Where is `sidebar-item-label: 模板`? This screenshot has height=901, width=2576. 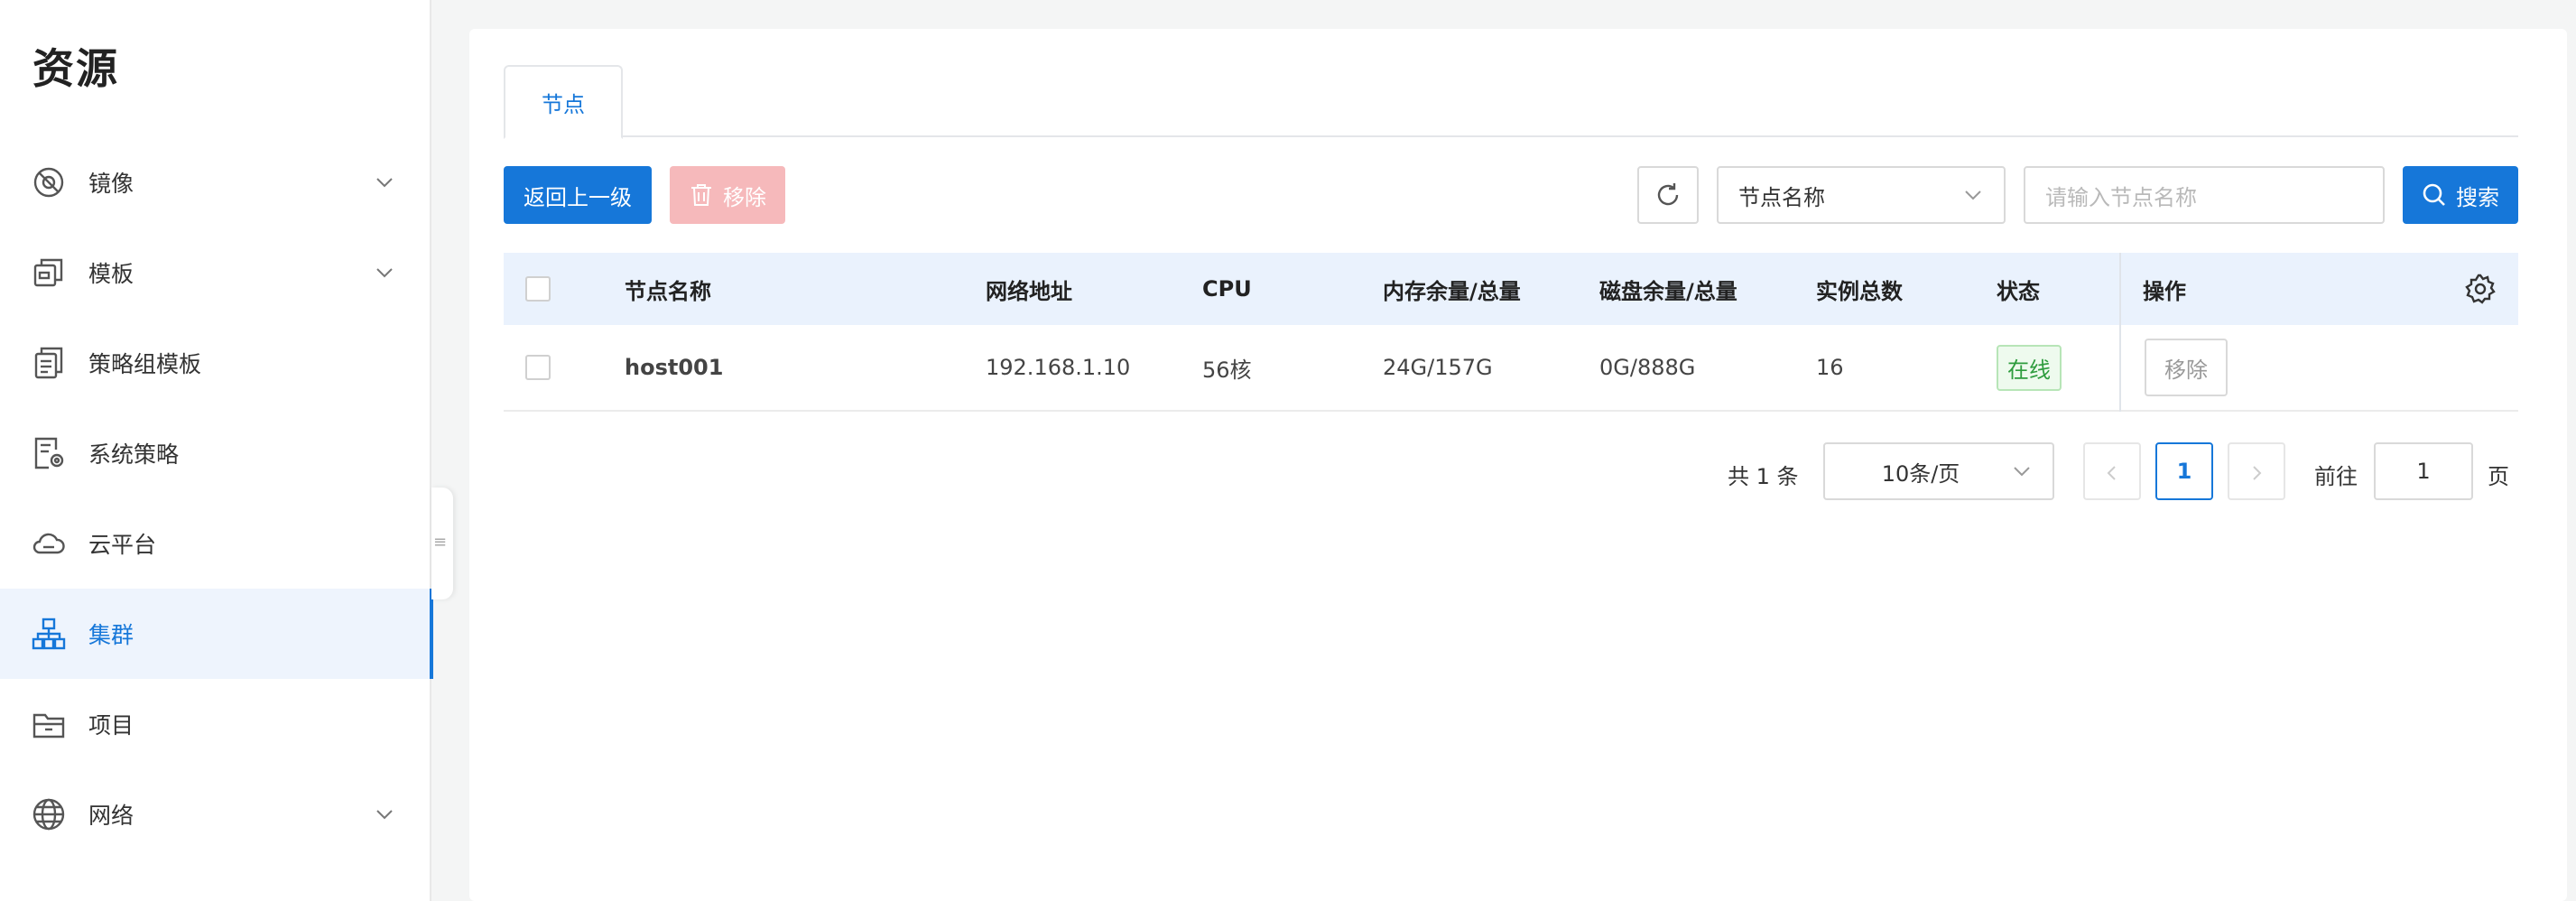 sidebar-item-label: 模板 is located at coordinates (111, 274).